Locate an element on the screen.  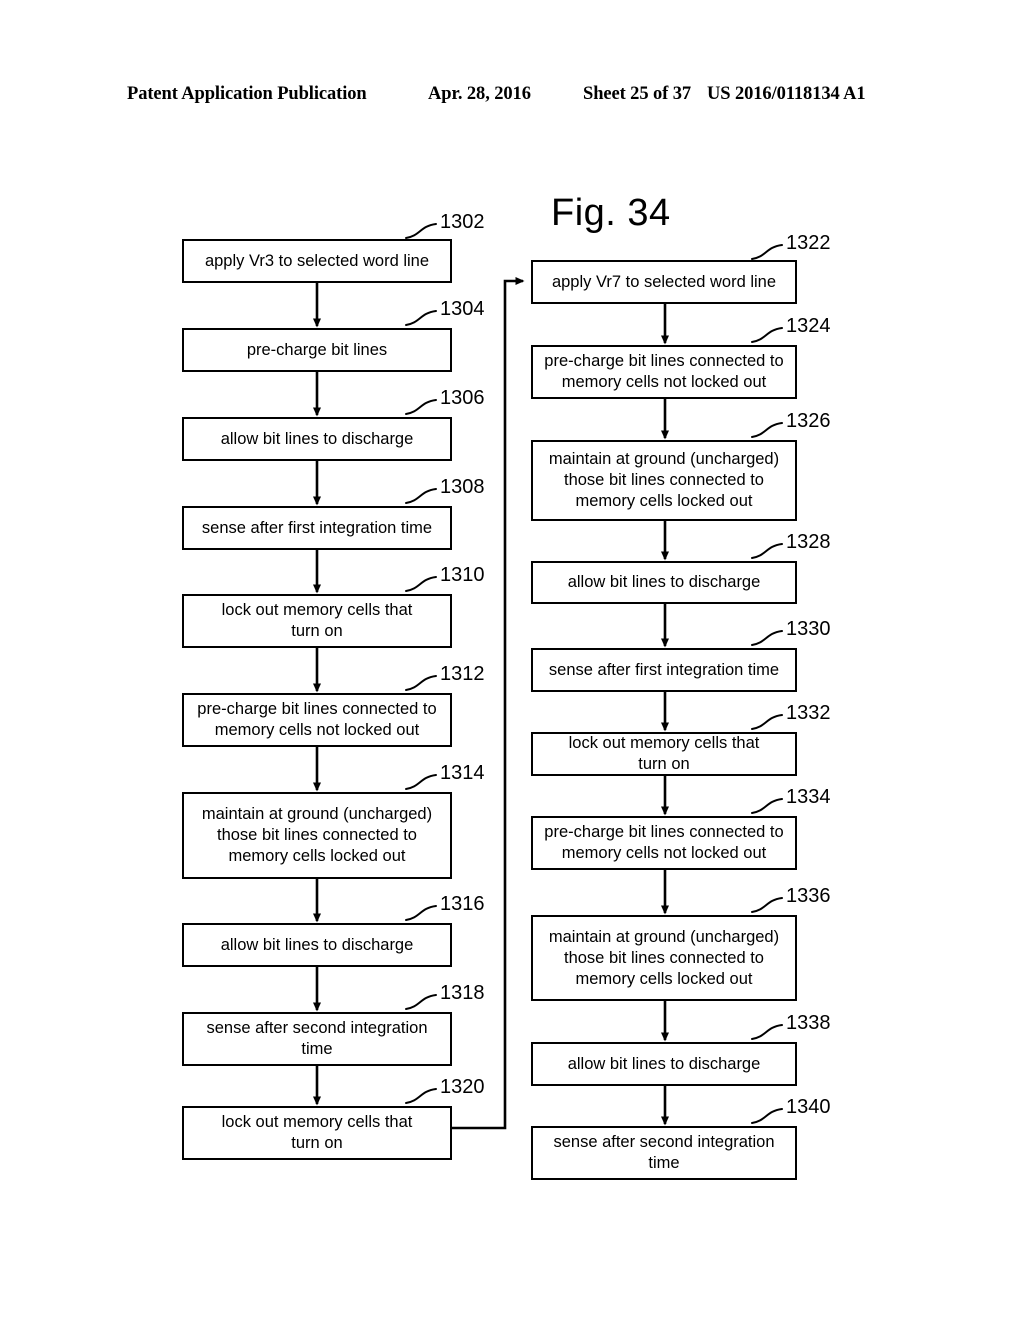
node-label: pre-charge bit lines is located at coordinates (317, 349).